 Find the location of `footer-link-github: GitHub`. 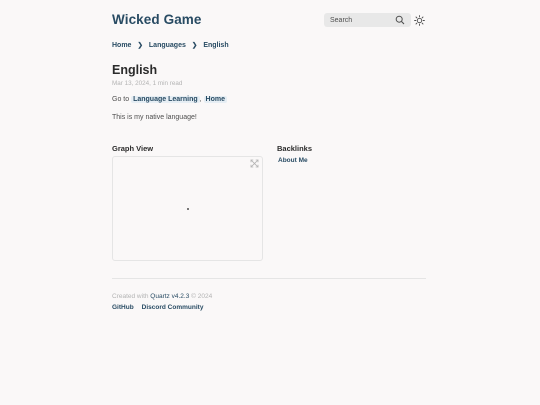

footer-link-github: GitHub is located at coordinates (123, 307).